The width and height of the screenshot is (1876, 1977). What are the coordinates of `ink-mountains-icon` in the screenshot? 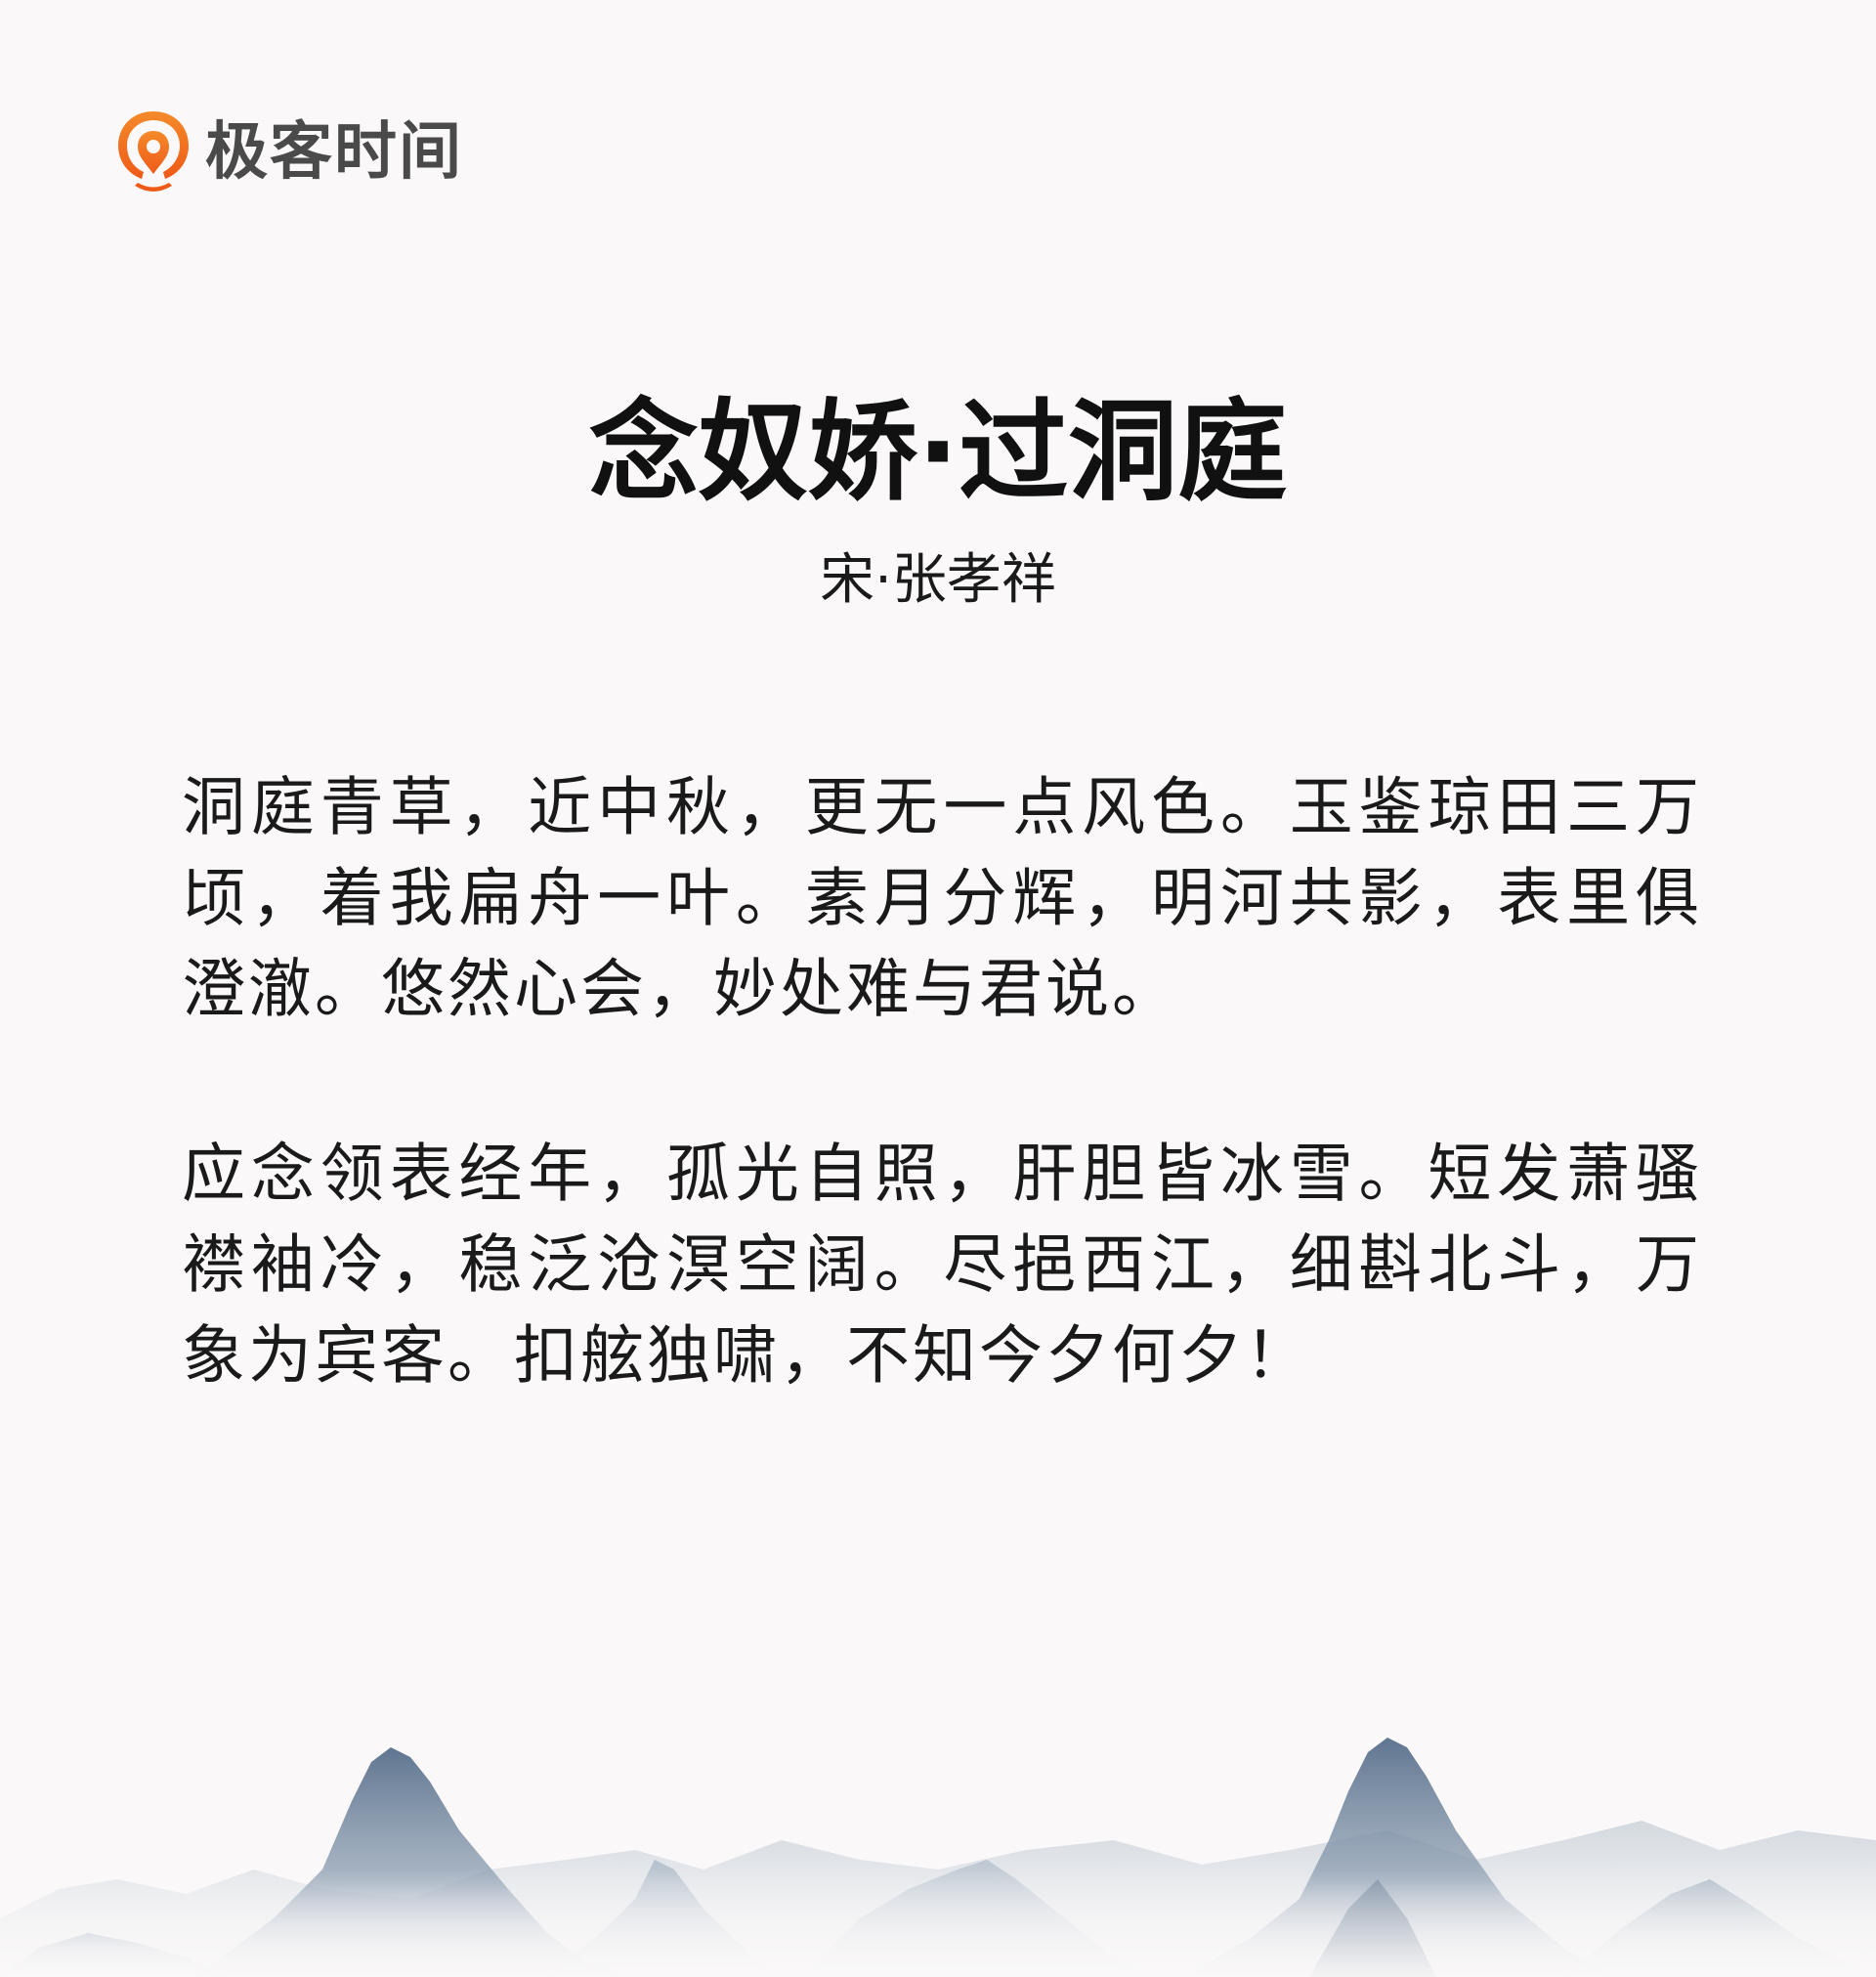 It's located at (938, 1857).